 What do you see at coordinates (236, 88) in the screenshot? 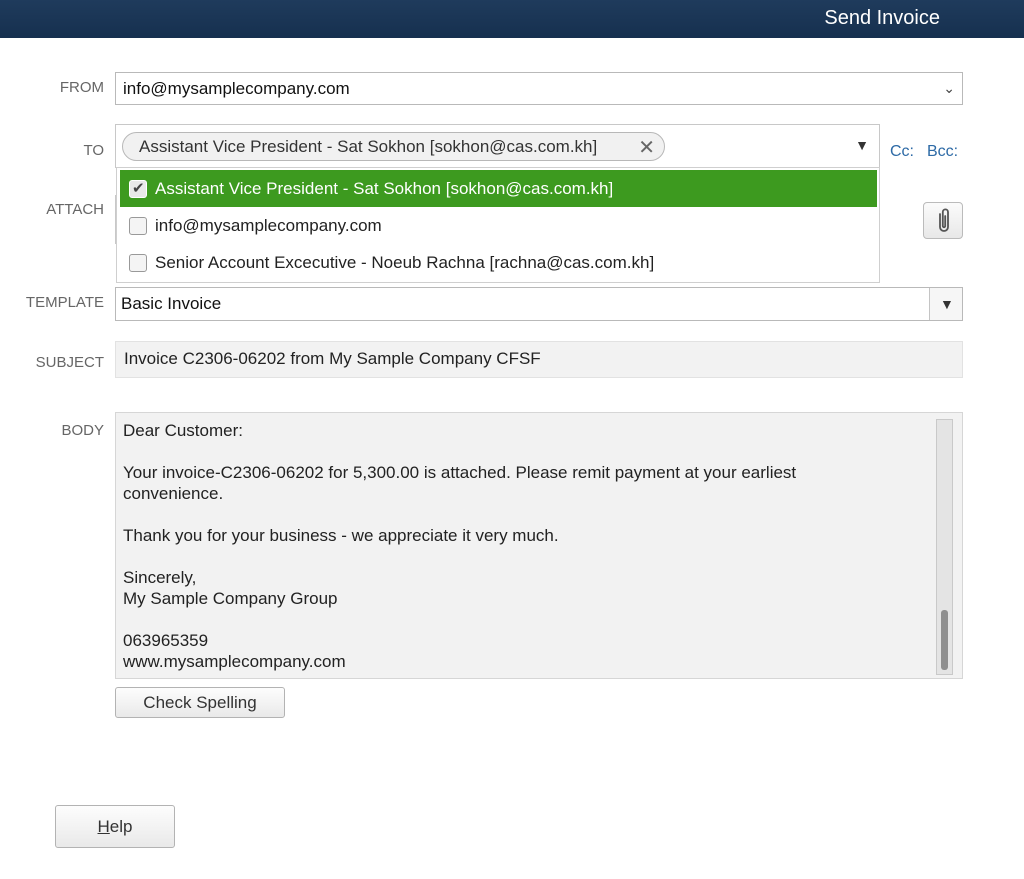
I see `from-value: info@mysamplecompany.com` at bounding box center [236, 88].